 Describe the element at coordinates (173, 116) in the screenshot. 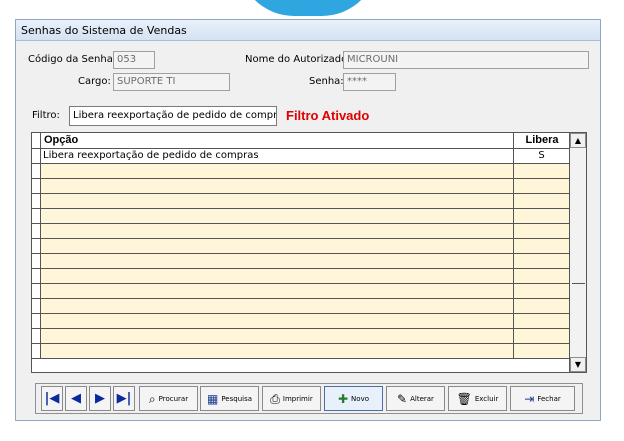

I see `filter-input: Libera reexportação de pedido de compras` at that location.